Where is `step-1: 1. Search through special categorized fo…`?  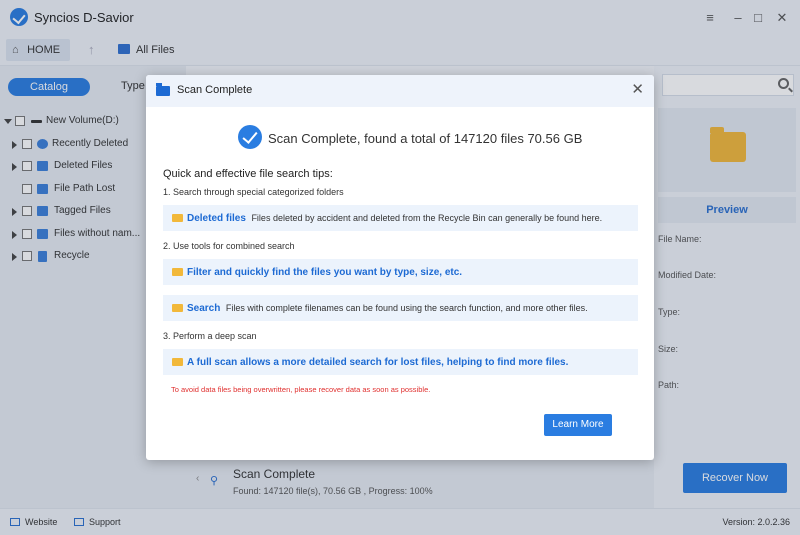 step-1: 1. Search through special categorized fo… is located at coordinates (253, 192).